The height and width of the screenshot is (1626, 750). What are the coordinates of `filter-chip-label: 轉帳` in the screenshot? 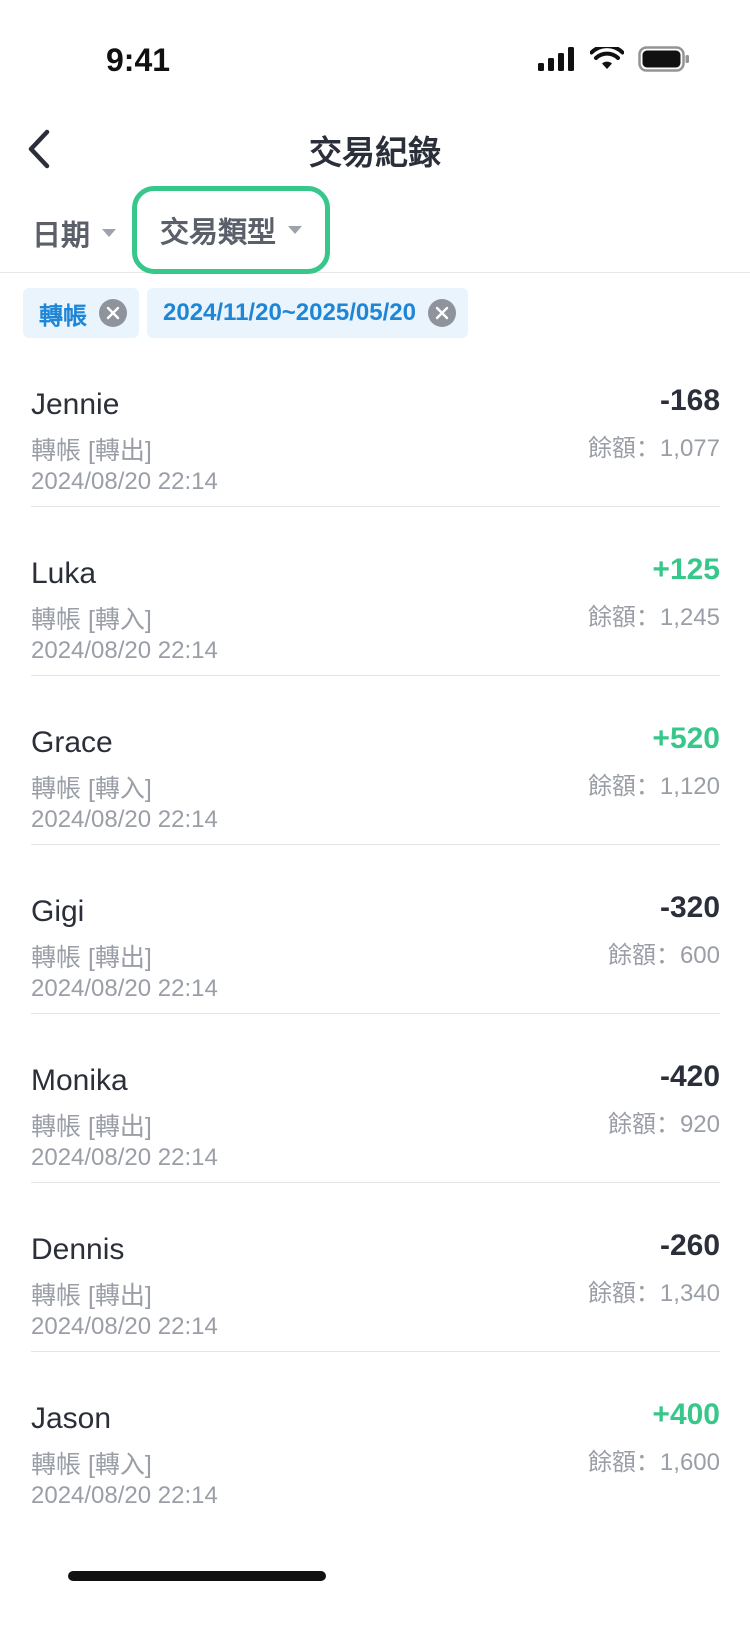 It's located at (63, 316).